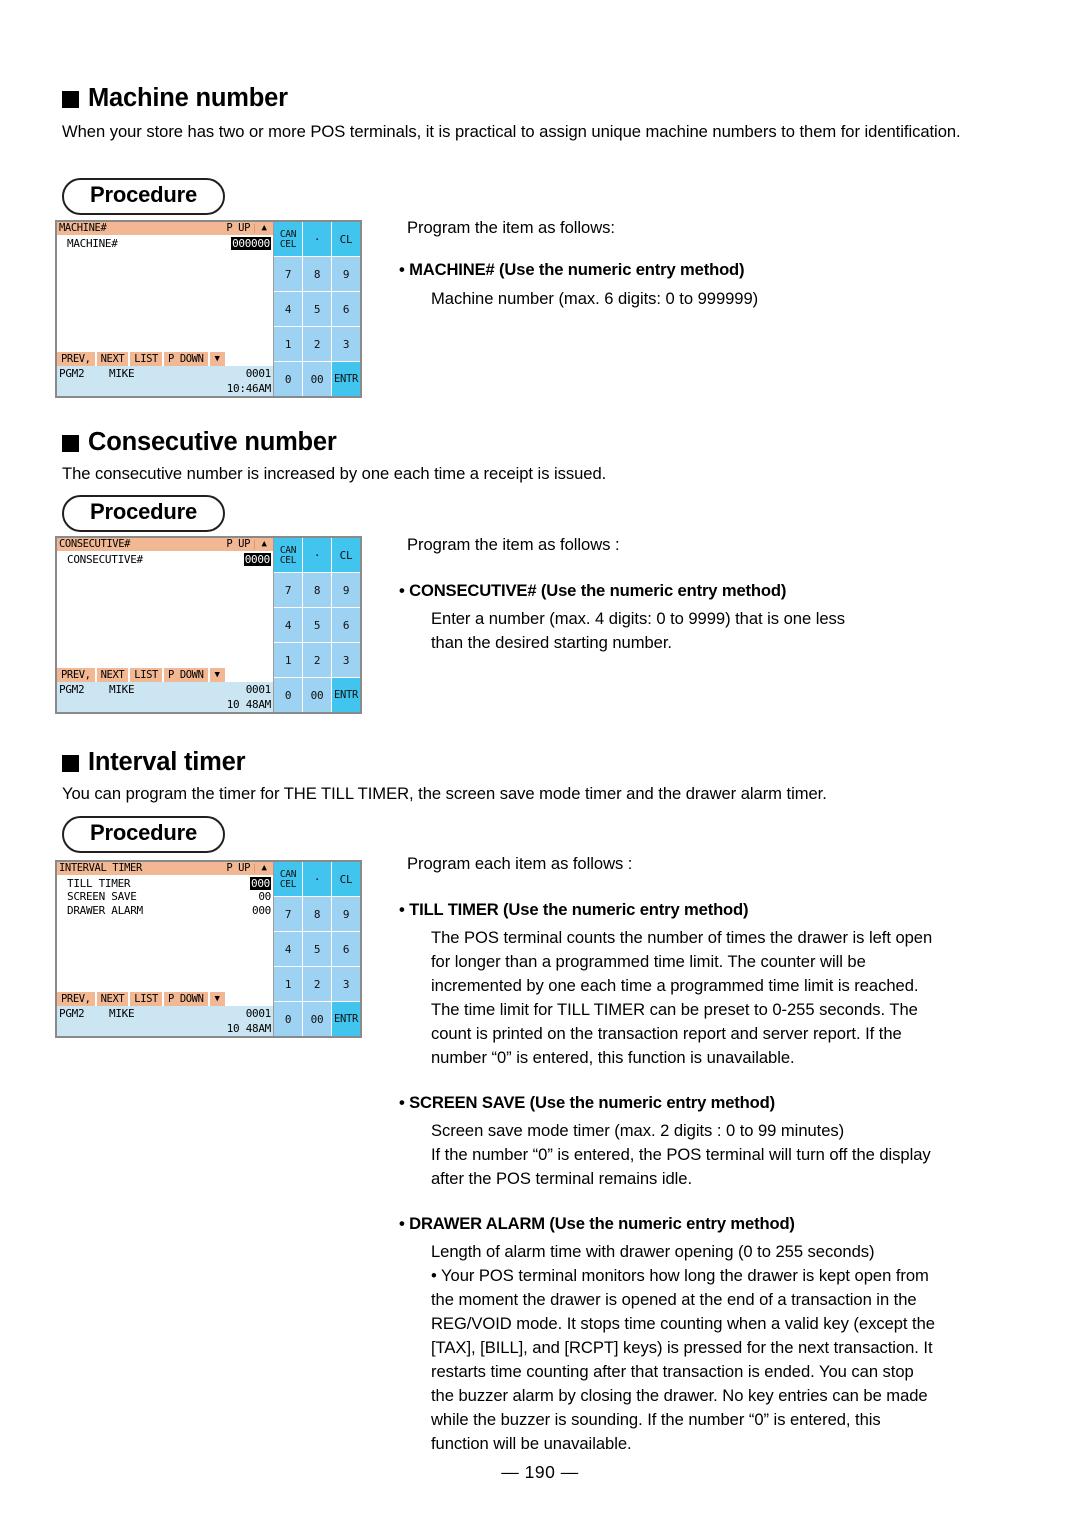 This screenshot has height=1526, width=1080. Describe the element at coordinates (258, 1013) in the screenshot. I see `status-counter: 0001` at that location.